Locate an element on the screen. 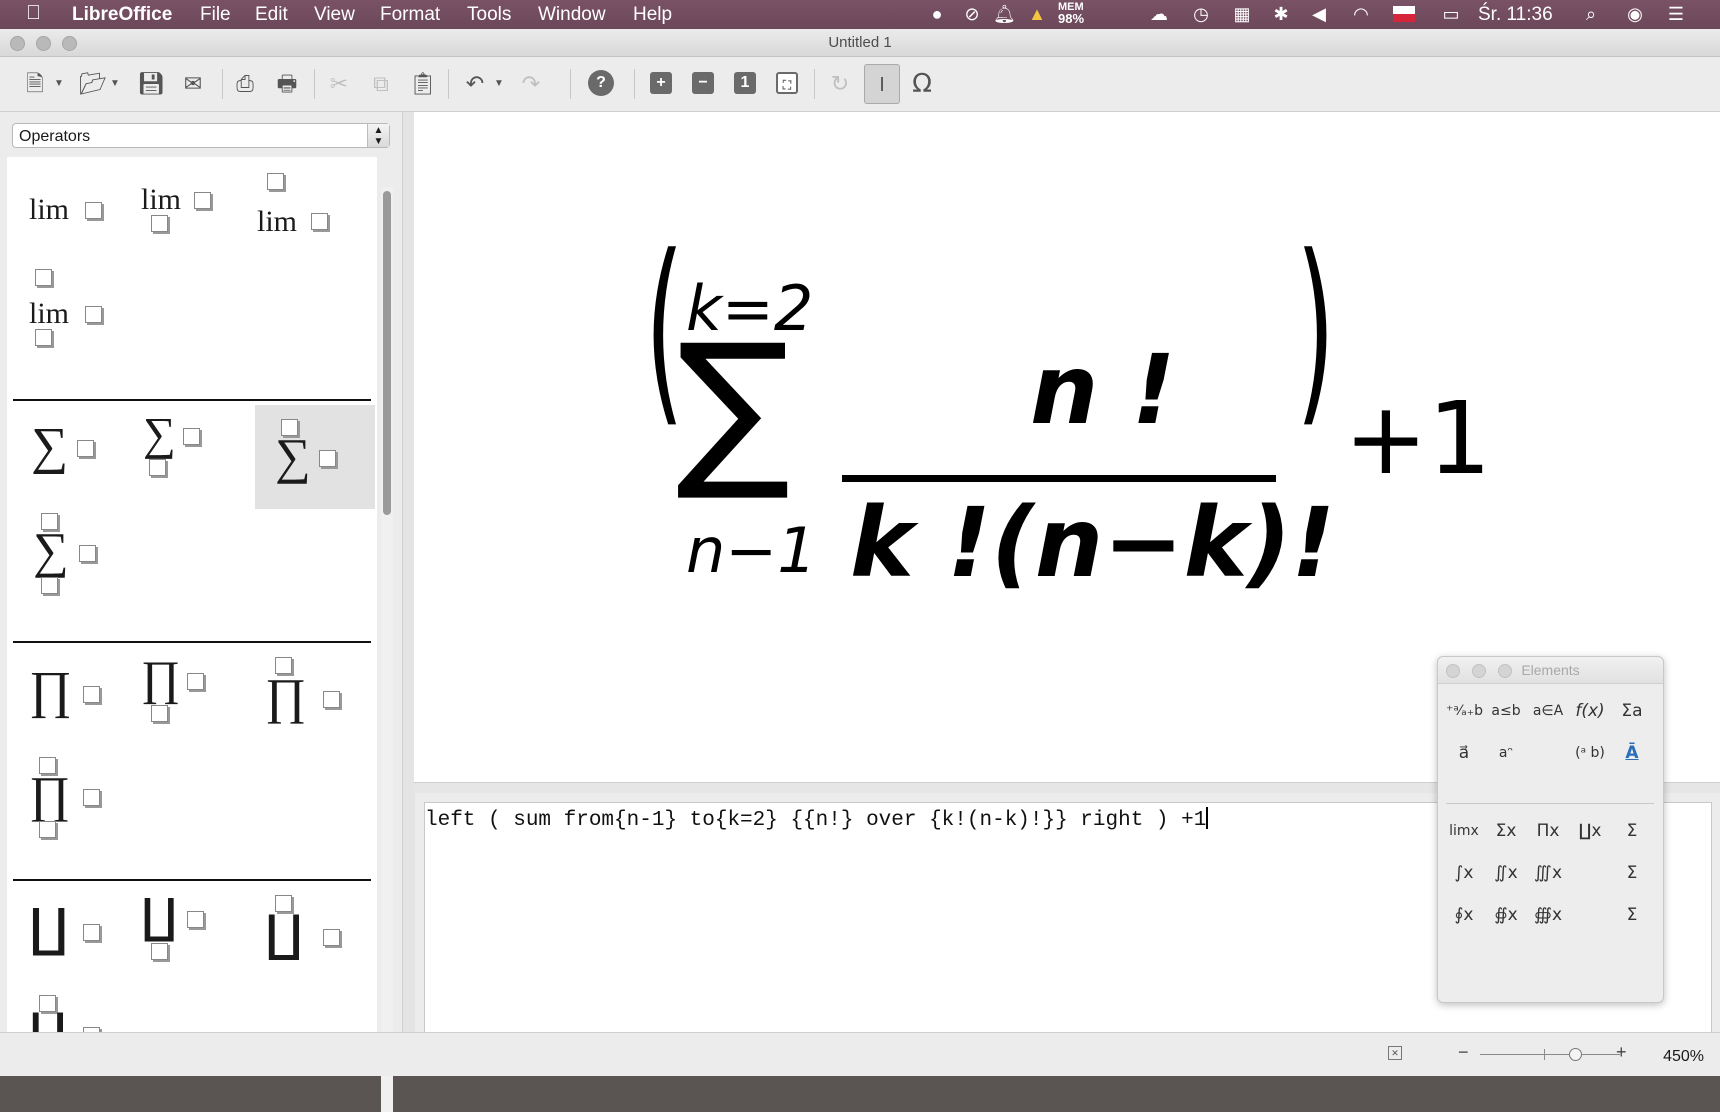  sum-to-element: ∑ is located at coordinates (315, 457).